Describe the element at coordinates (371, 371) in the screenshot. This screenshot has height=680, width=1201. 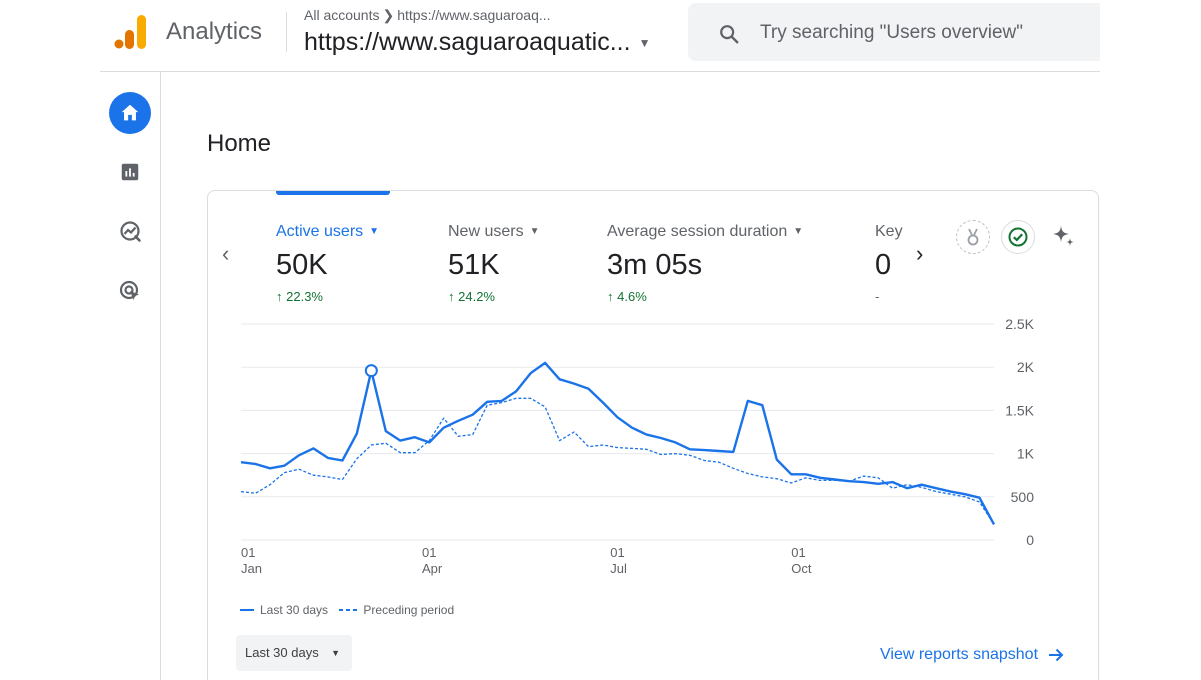
I see `highlight-point` at that location.